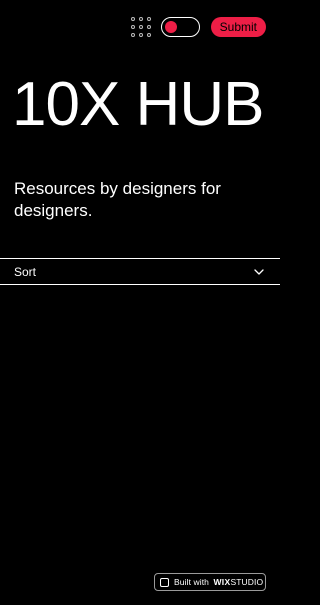 Image resolution: width=320 pixels, height=605 pixels. I want to click on badge-brand-suffix: STUDIO, so click(247, 582).